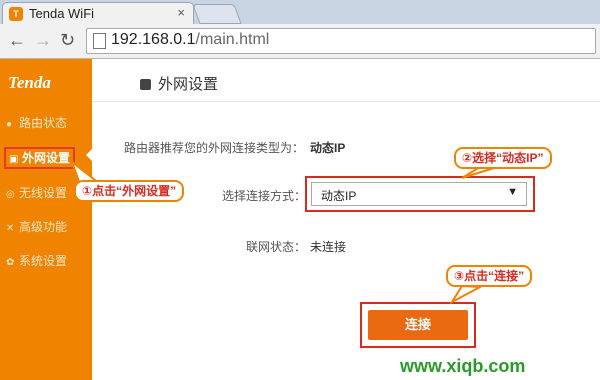 Image resolution: width=600 pixels, height=380 pixels. I want to click on status-icon: ●, so click(9, 124).